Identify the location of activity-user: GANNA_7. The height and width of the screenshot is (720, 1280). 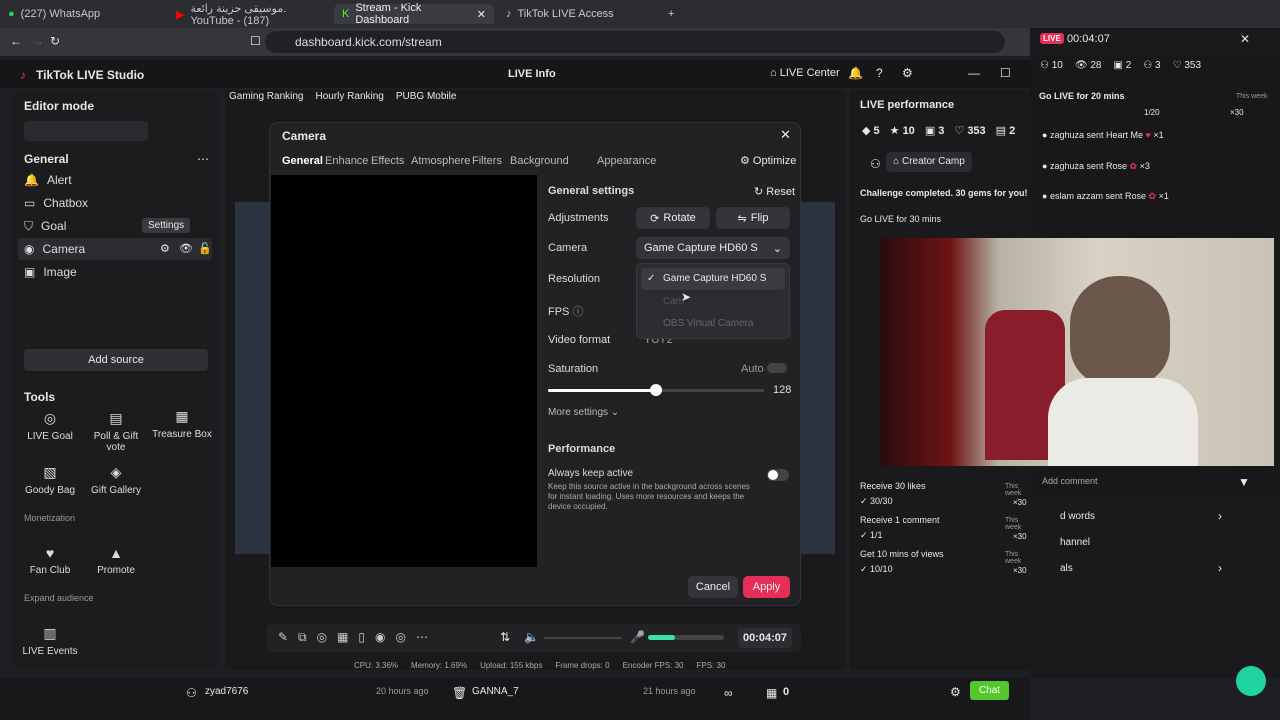
(495, 691).